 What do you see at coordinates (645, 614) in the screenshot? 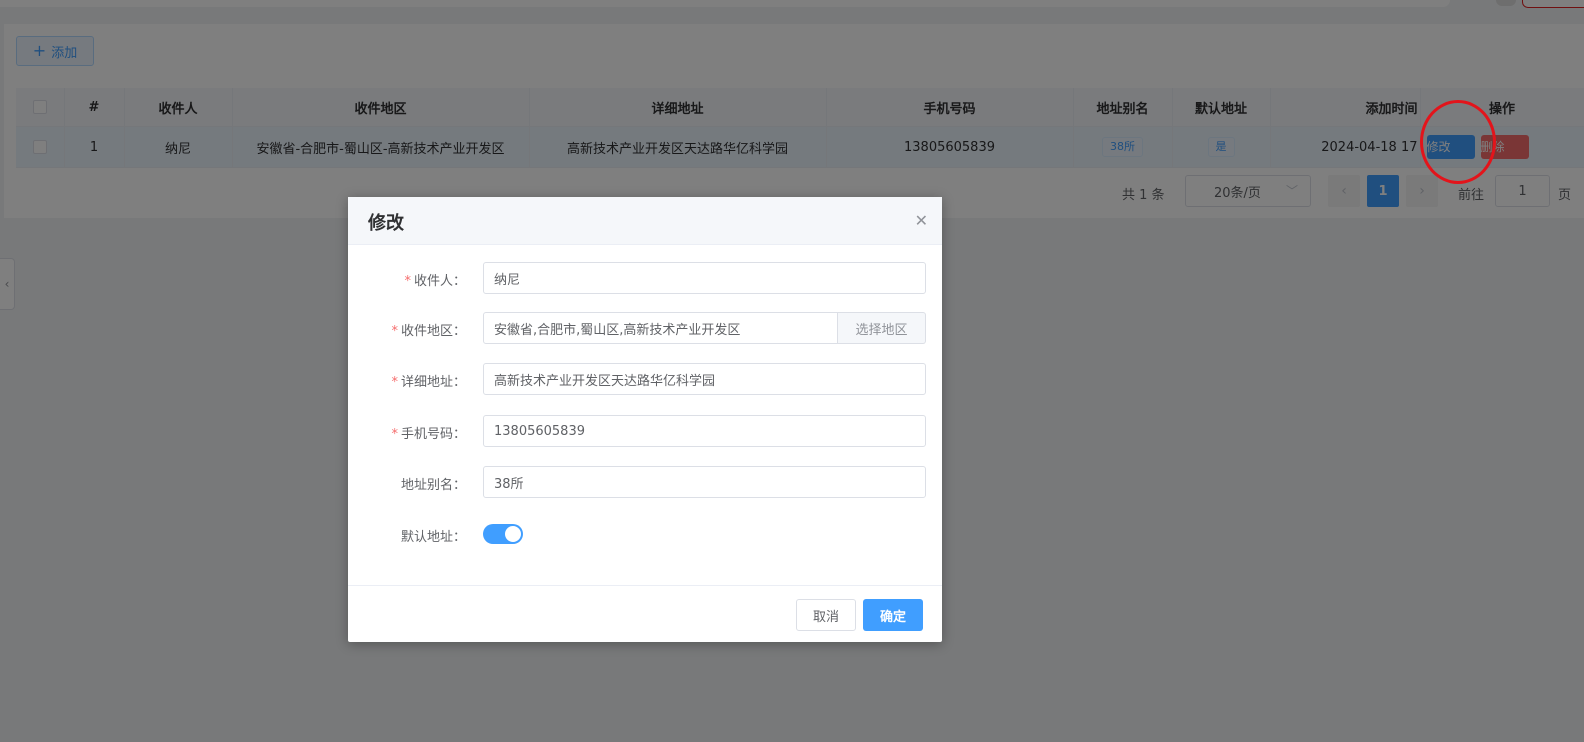
I see `dialog-footer: 取消 确定` at bounding box center [645, 614].